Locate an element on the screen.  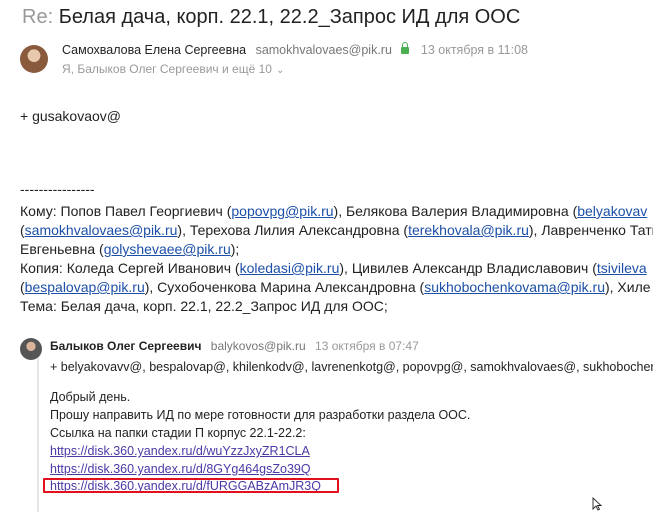
sender-name: Самохвалова Елена Сергеевна is located at coordinates (154, 50).